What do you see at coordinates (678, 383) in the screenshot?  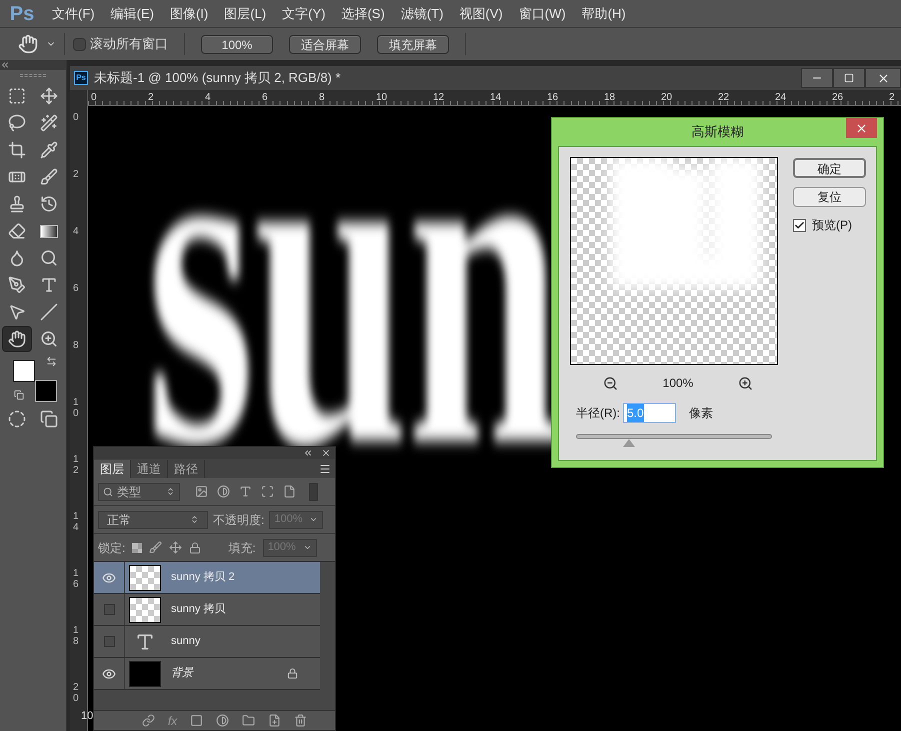 I see `zoom-level: 100%` at bounding box center [678, 383].